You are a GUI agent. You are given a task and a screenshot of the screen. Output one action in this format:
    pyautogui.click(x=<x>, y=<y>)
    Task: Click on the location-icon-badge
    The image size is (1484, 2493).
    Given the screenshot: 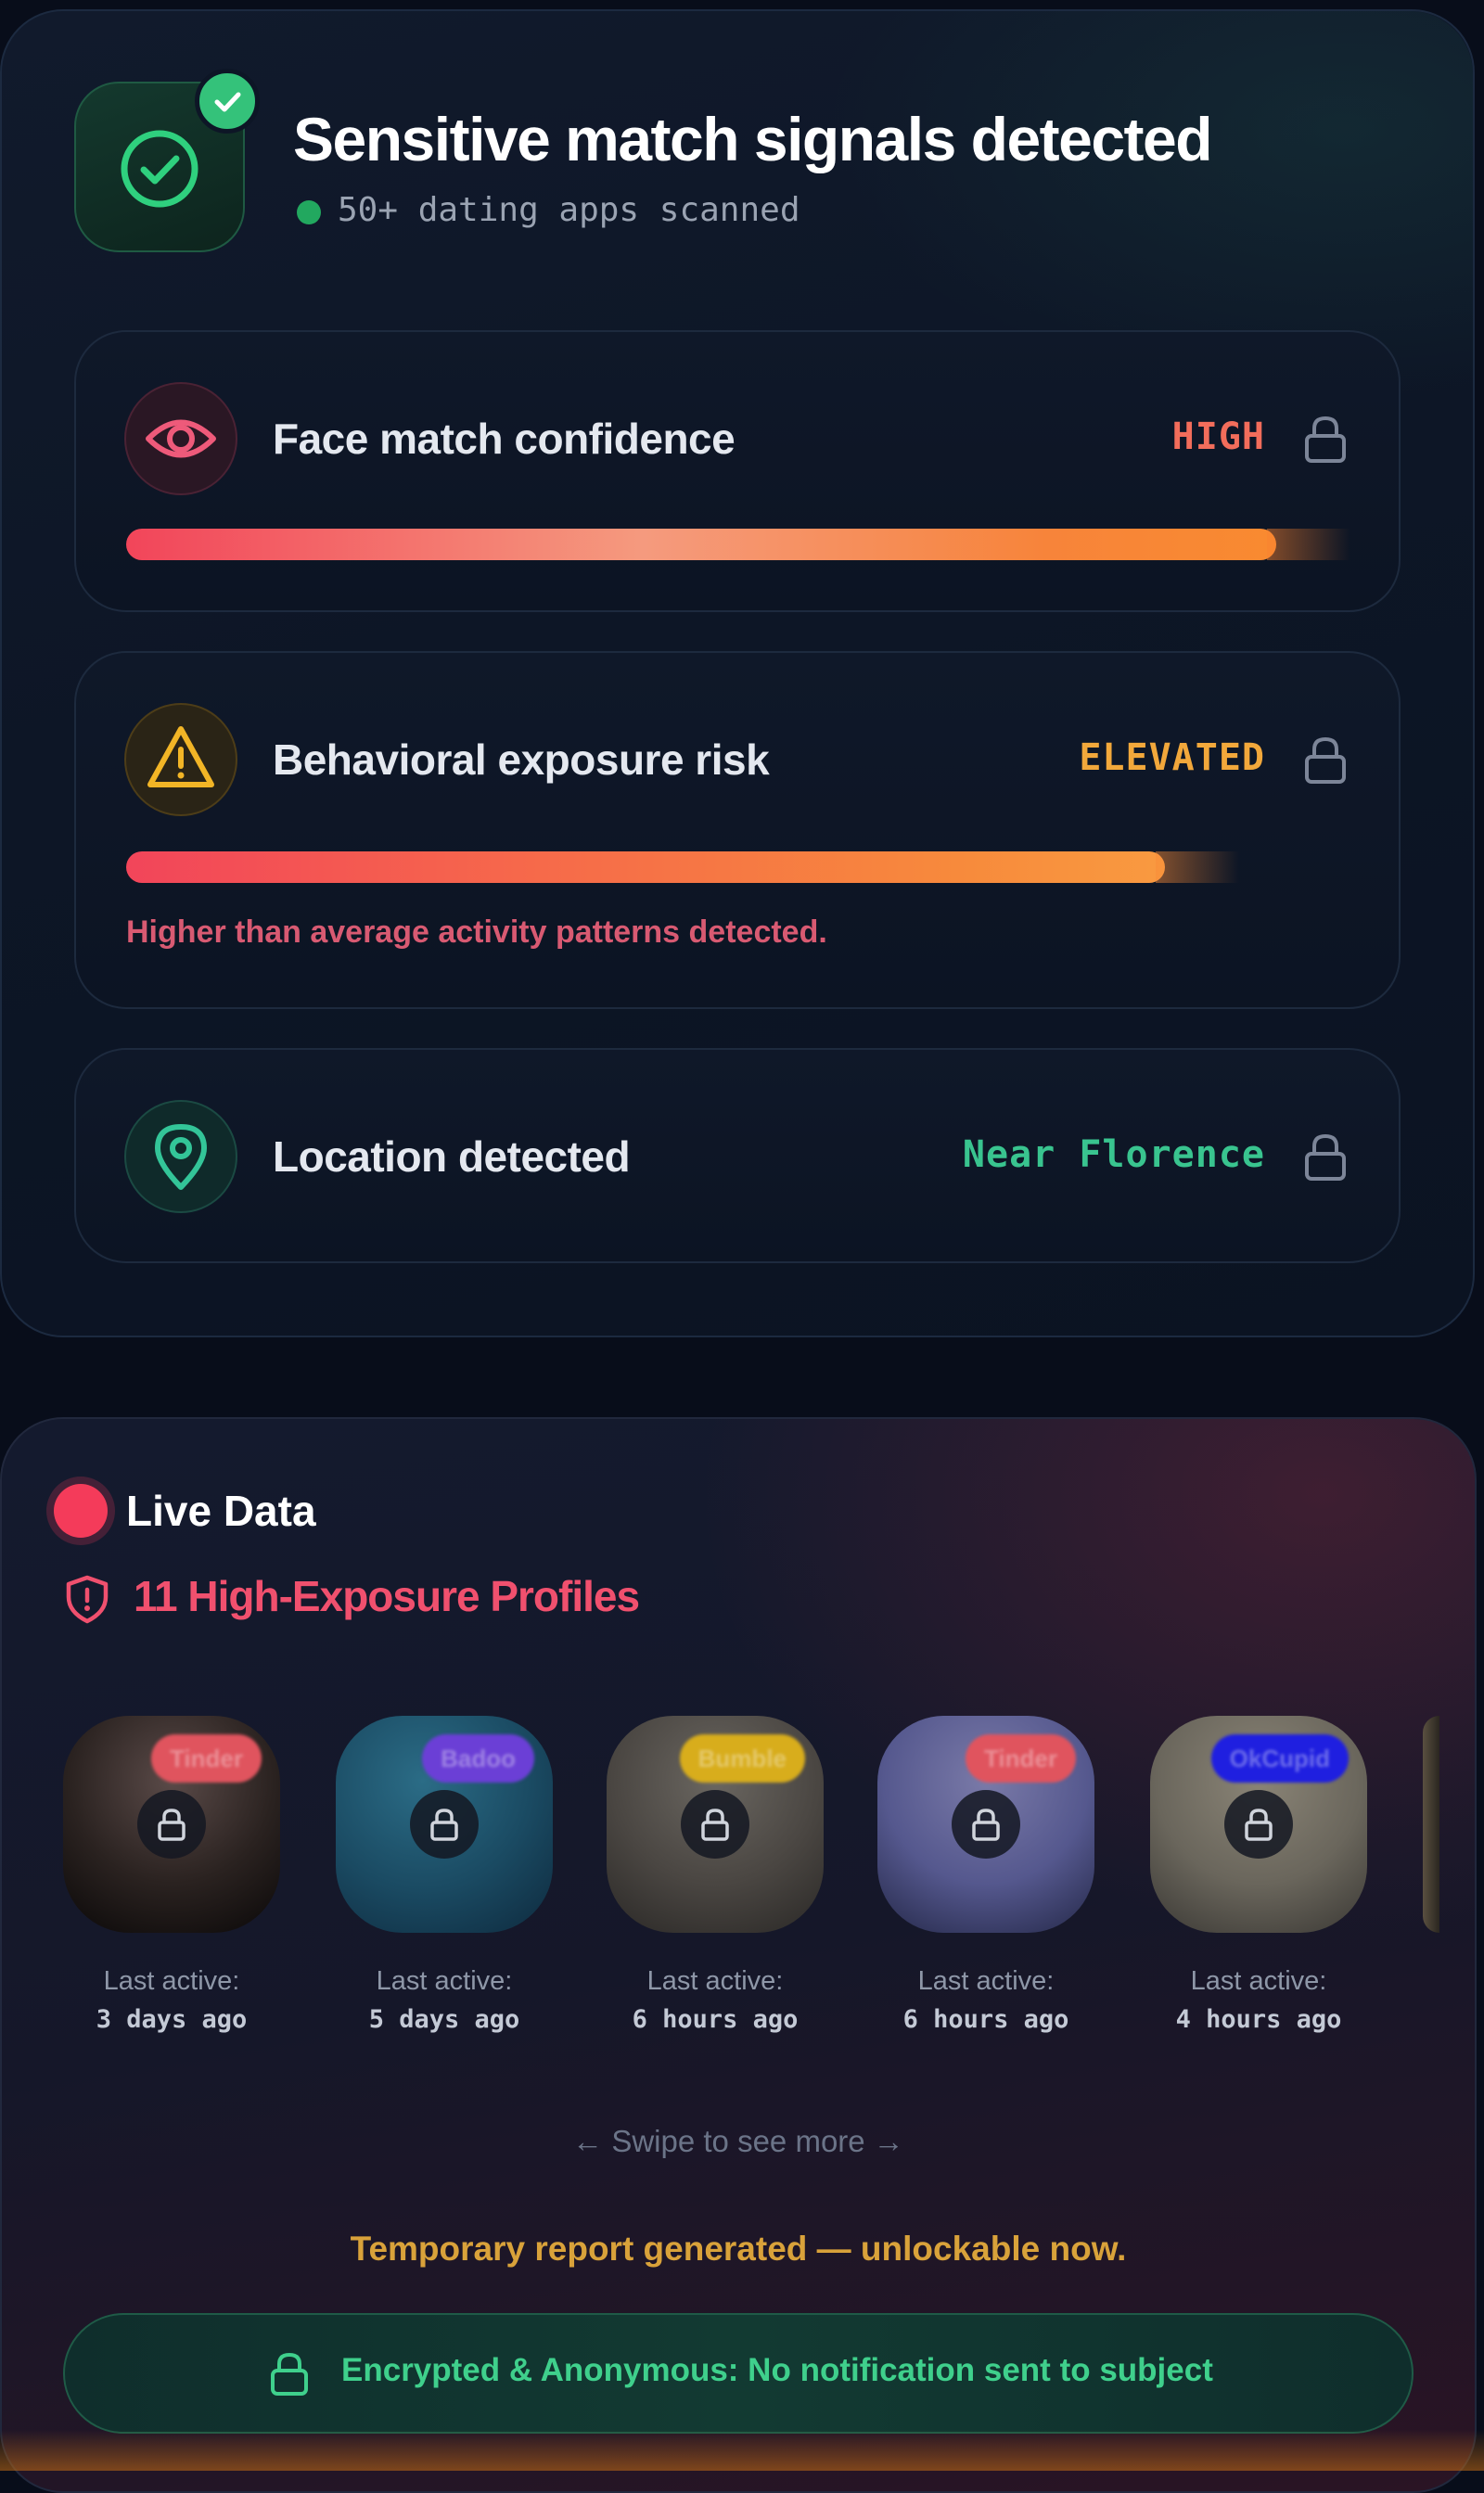 What is the action you would take?
    pyautogui.click(x=180, y=1156)
    